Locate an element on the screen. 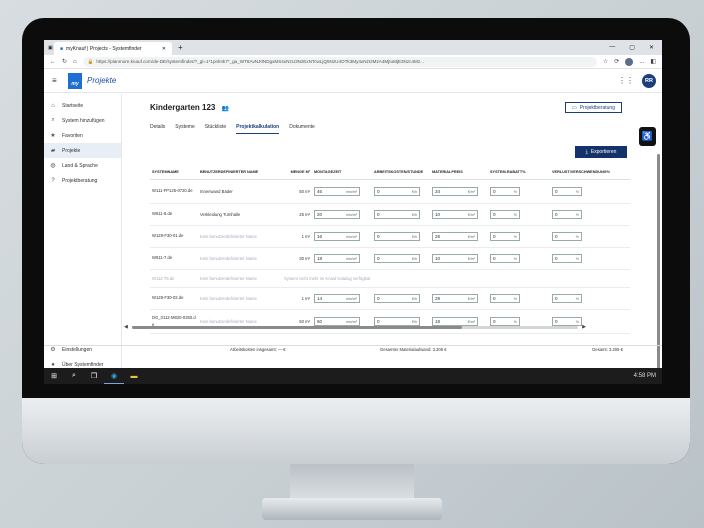  sidebar-item-projekte: ▰ Projekte is located at coordinates (82, 150).